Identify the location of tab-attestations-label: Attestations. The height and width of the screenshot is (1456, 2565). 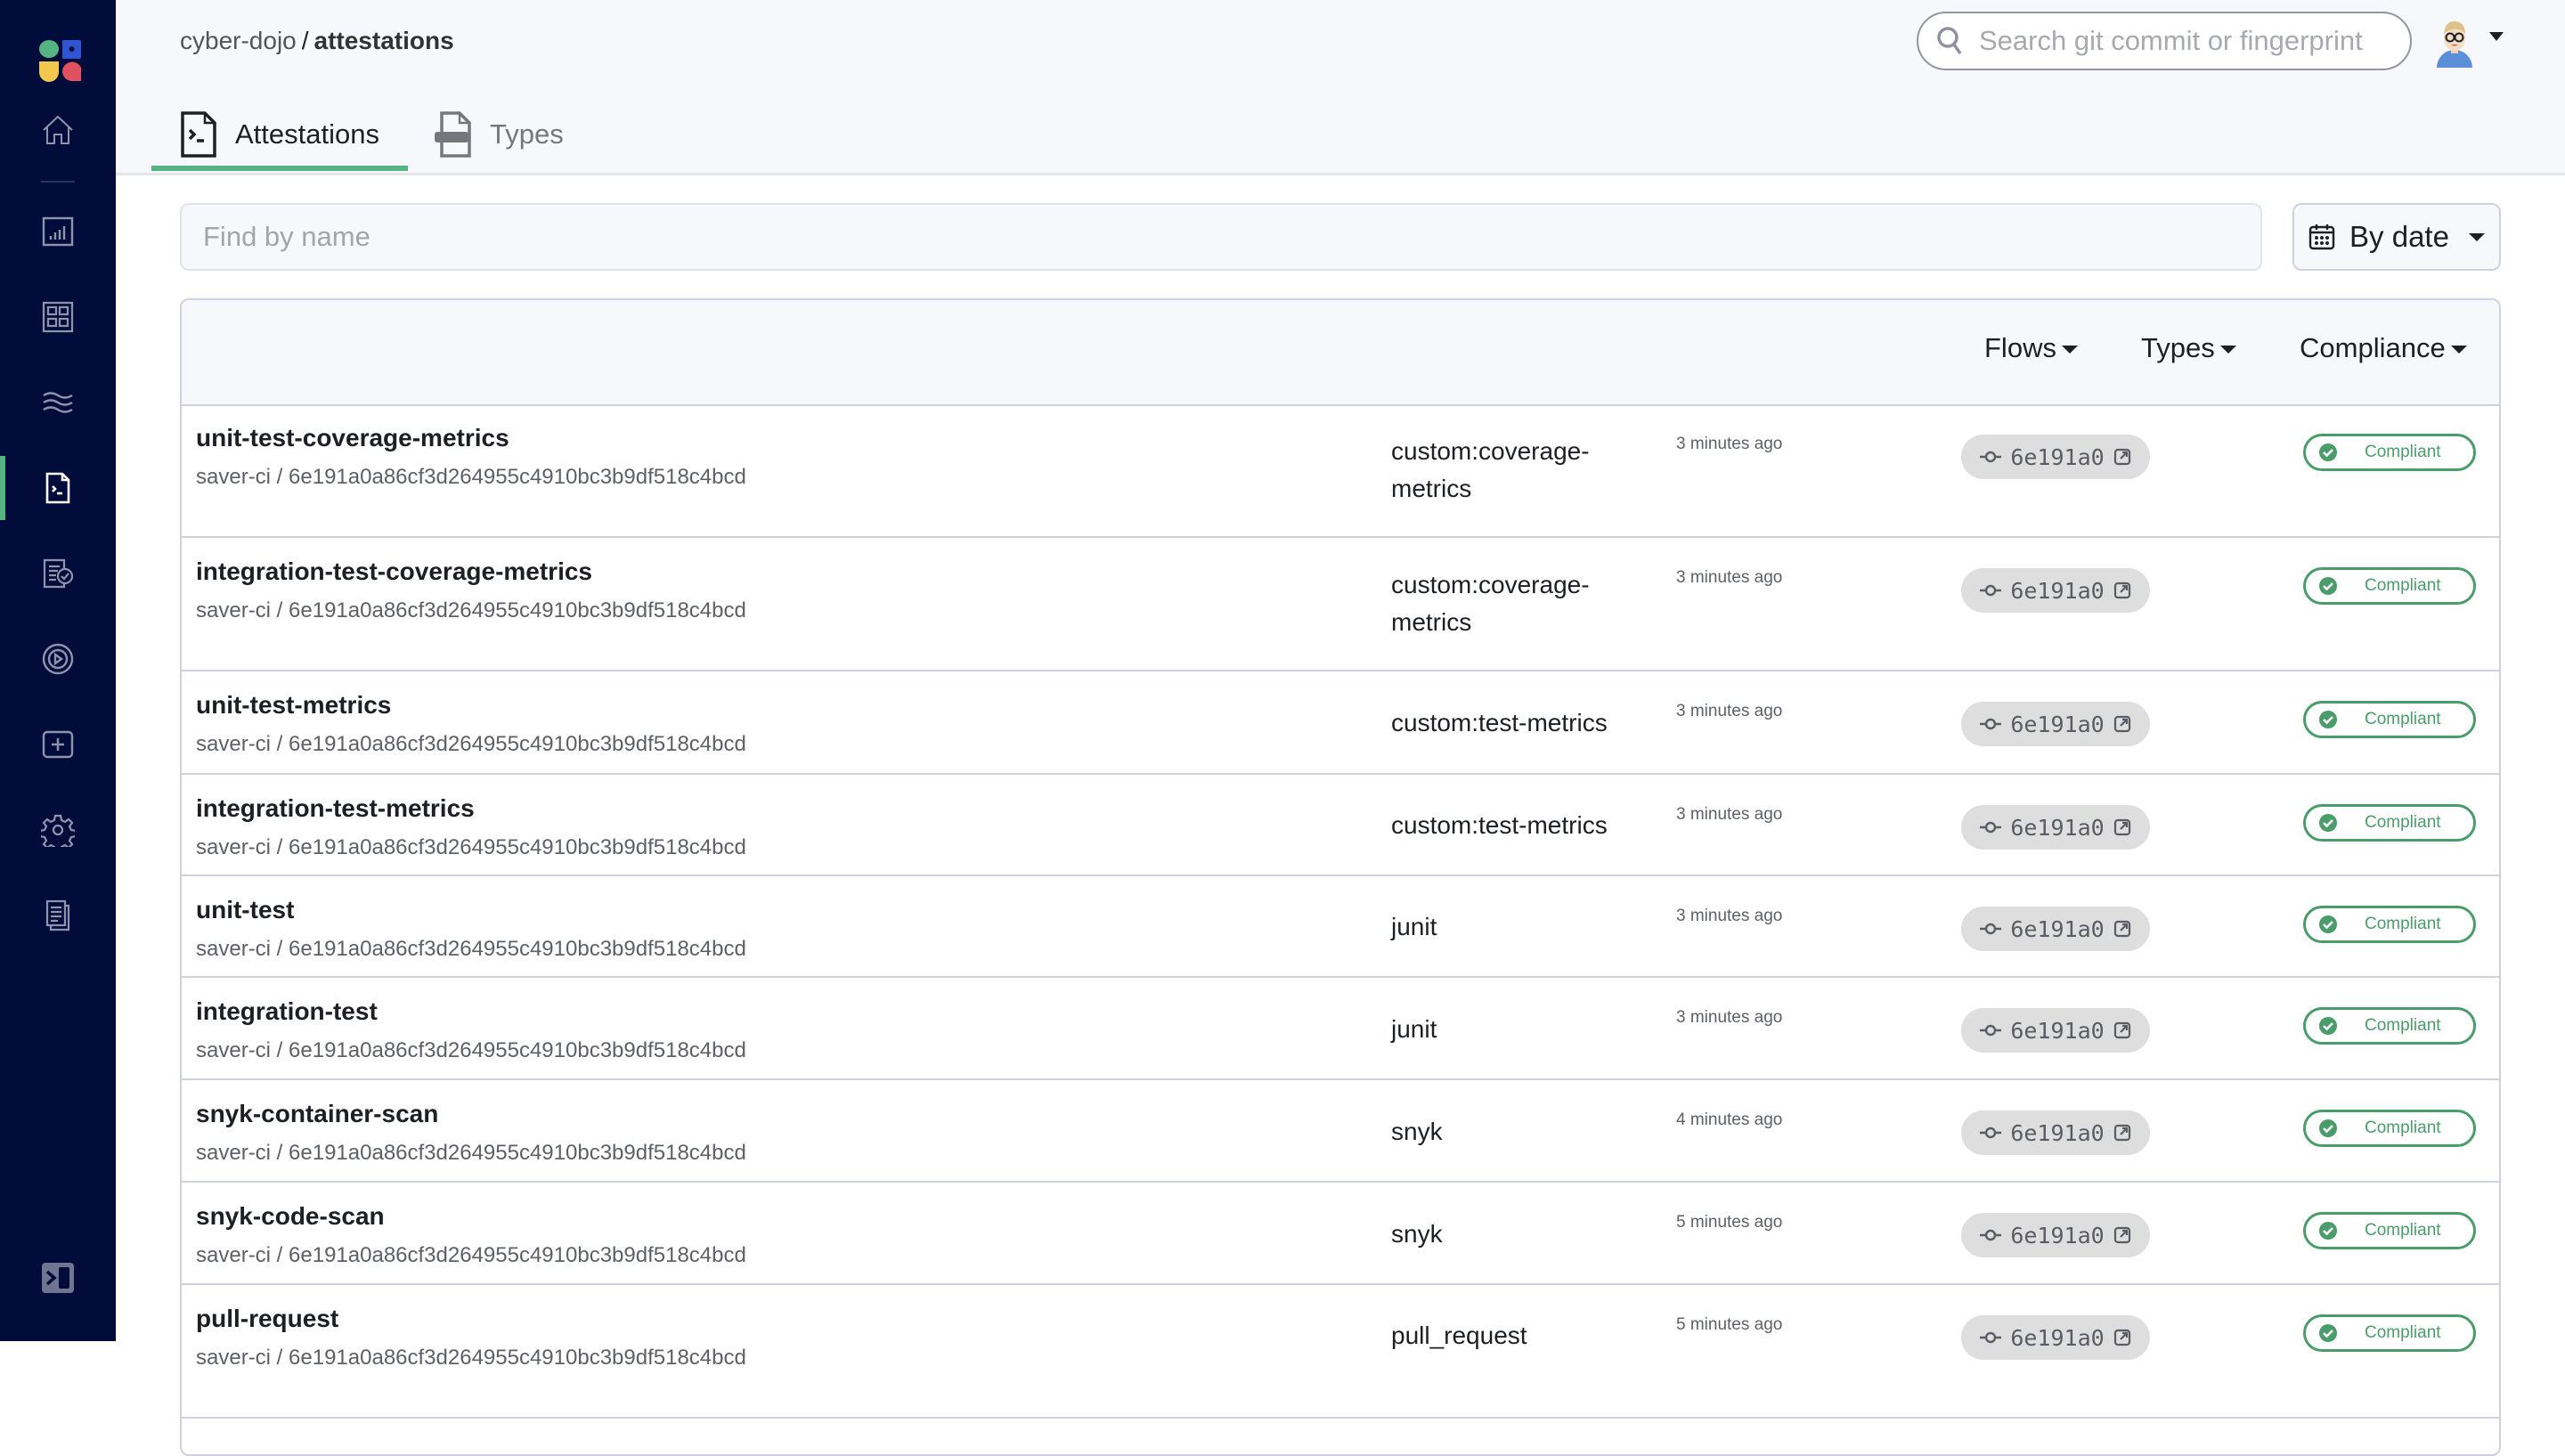
(307, 134).